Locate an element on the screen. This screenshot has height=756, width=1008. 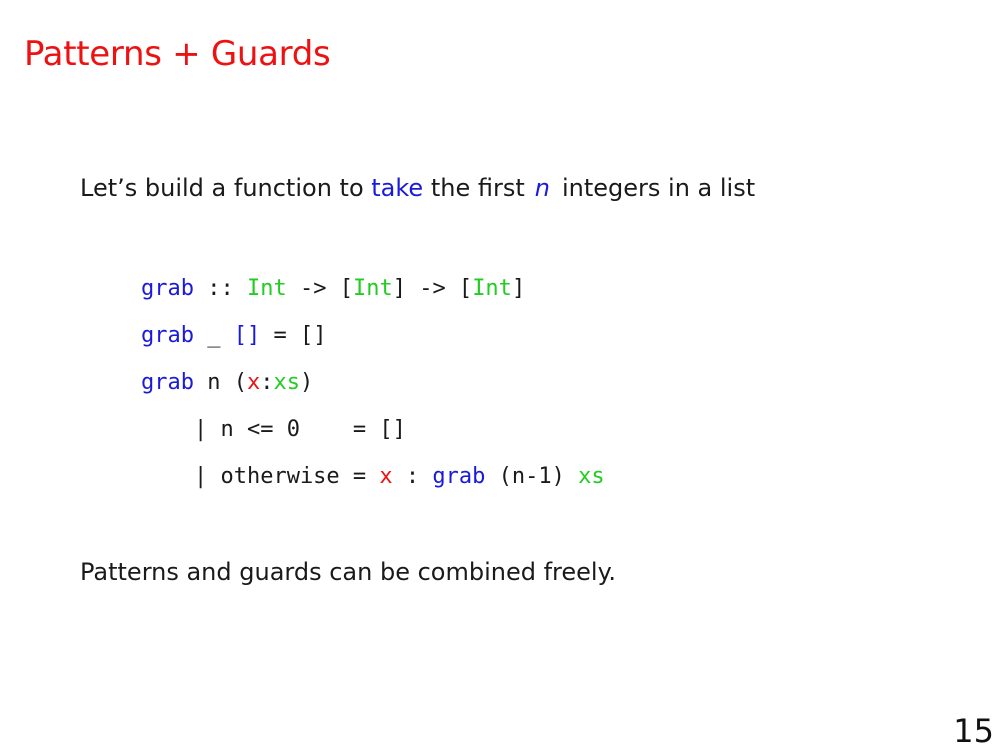
code-text: ] is located at coordinates (518, 288).